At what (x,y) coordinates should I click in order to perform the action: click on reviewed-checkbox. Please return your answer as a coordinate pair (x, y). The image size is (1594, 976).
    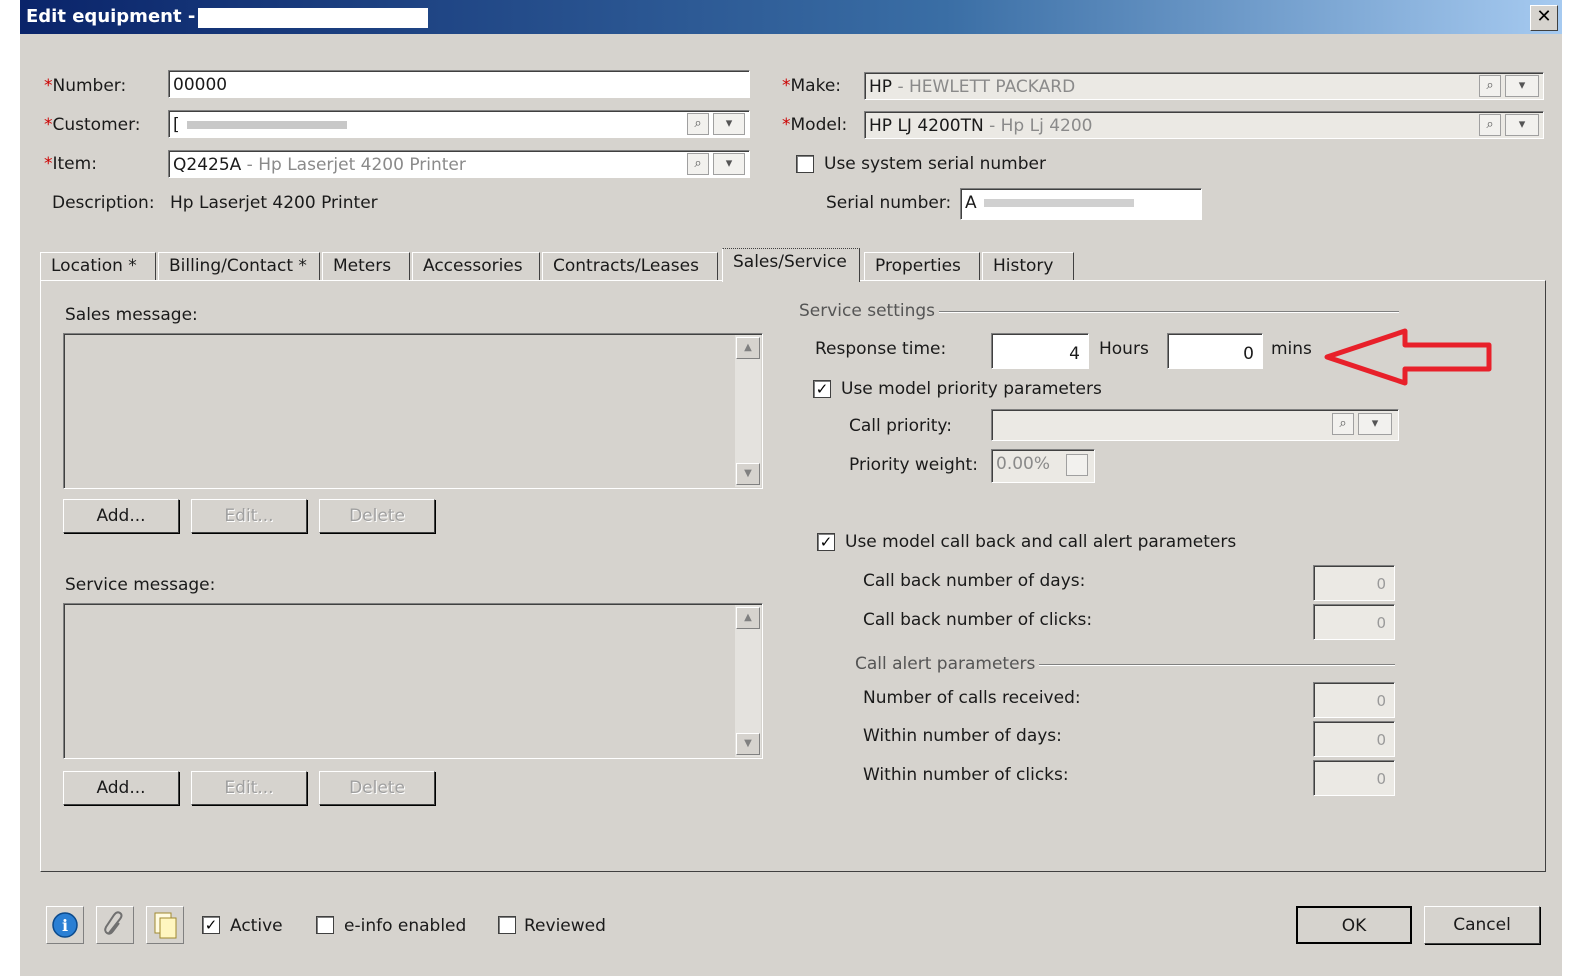
    Looking at the image, I should click on (507, 925).